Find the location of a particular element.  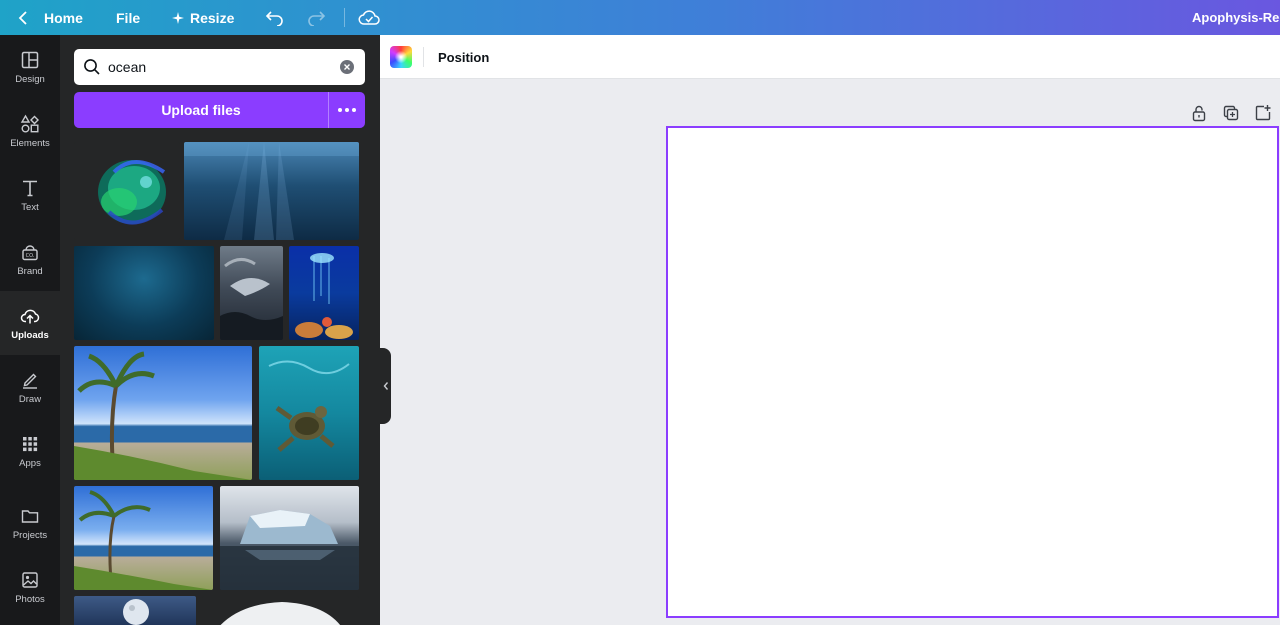

undo-icon is located at coordinates (274, 18).